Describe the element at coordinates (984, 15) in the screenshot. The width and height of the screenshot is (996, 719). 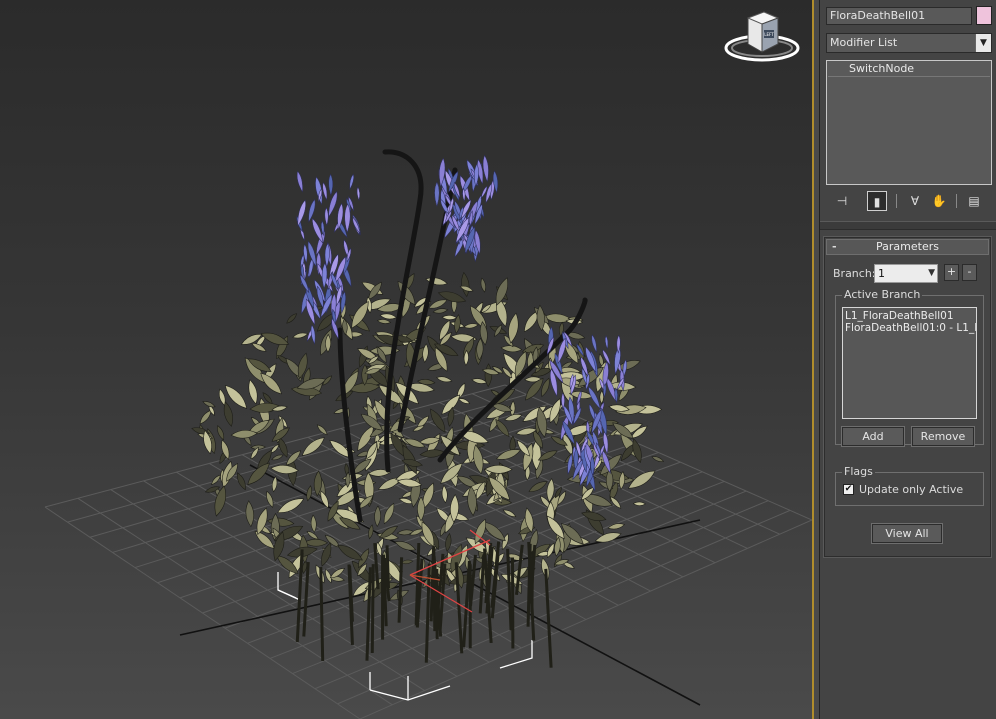
I see `object-color-swatch` at that location.